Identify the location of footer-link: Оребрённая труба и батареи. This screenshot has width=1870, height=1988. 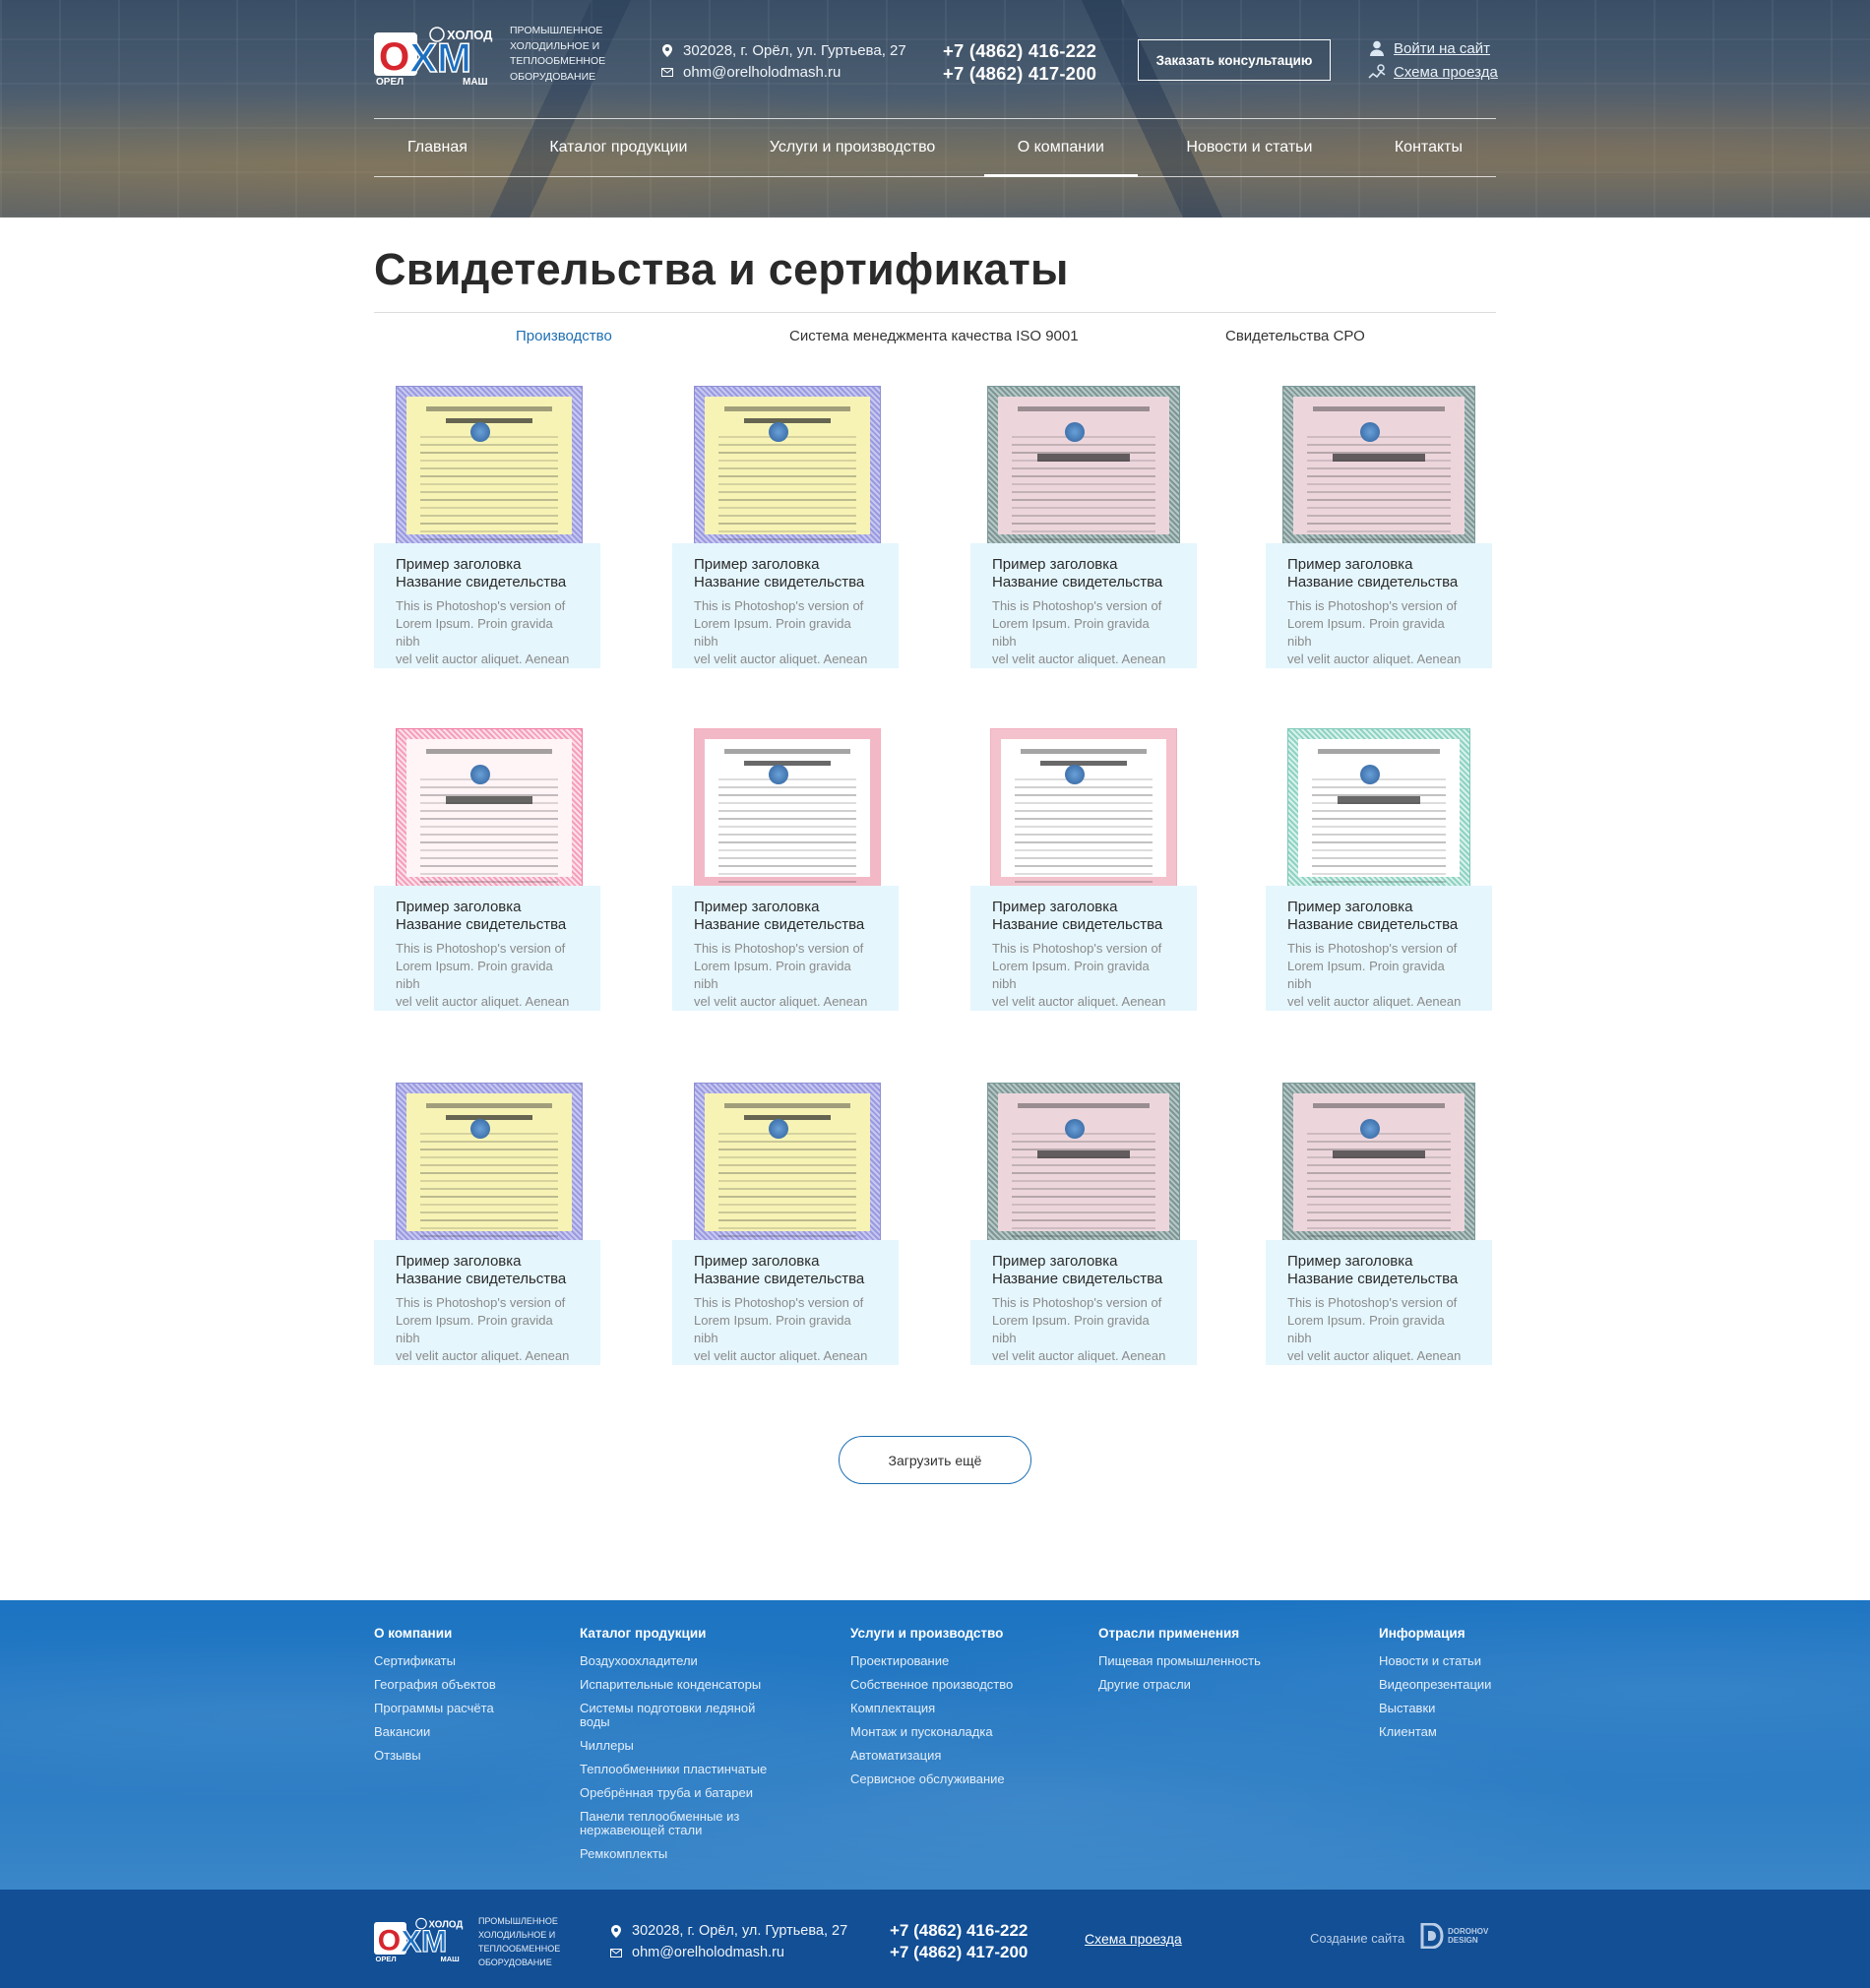
(678, 1793).